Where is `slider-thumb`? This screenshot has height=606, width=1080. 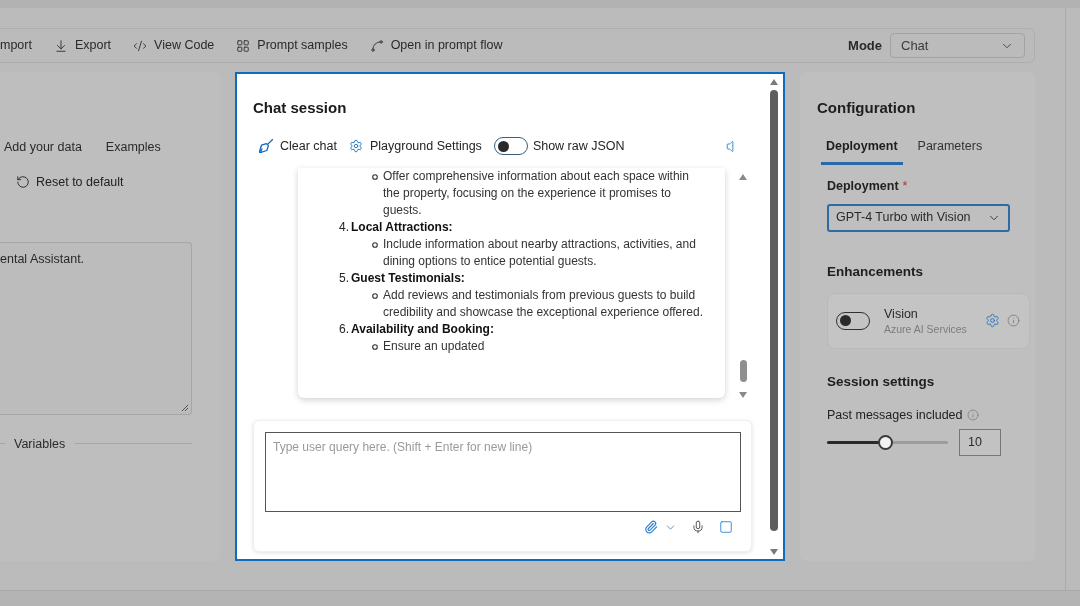
slider-thumb is located at coordinates (885, 442).